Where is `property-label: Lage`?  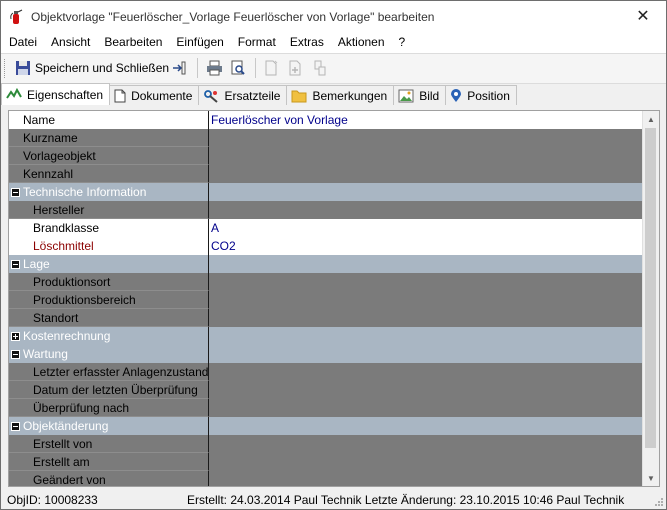
property-label: Lage is located at coordinates (109, 264).